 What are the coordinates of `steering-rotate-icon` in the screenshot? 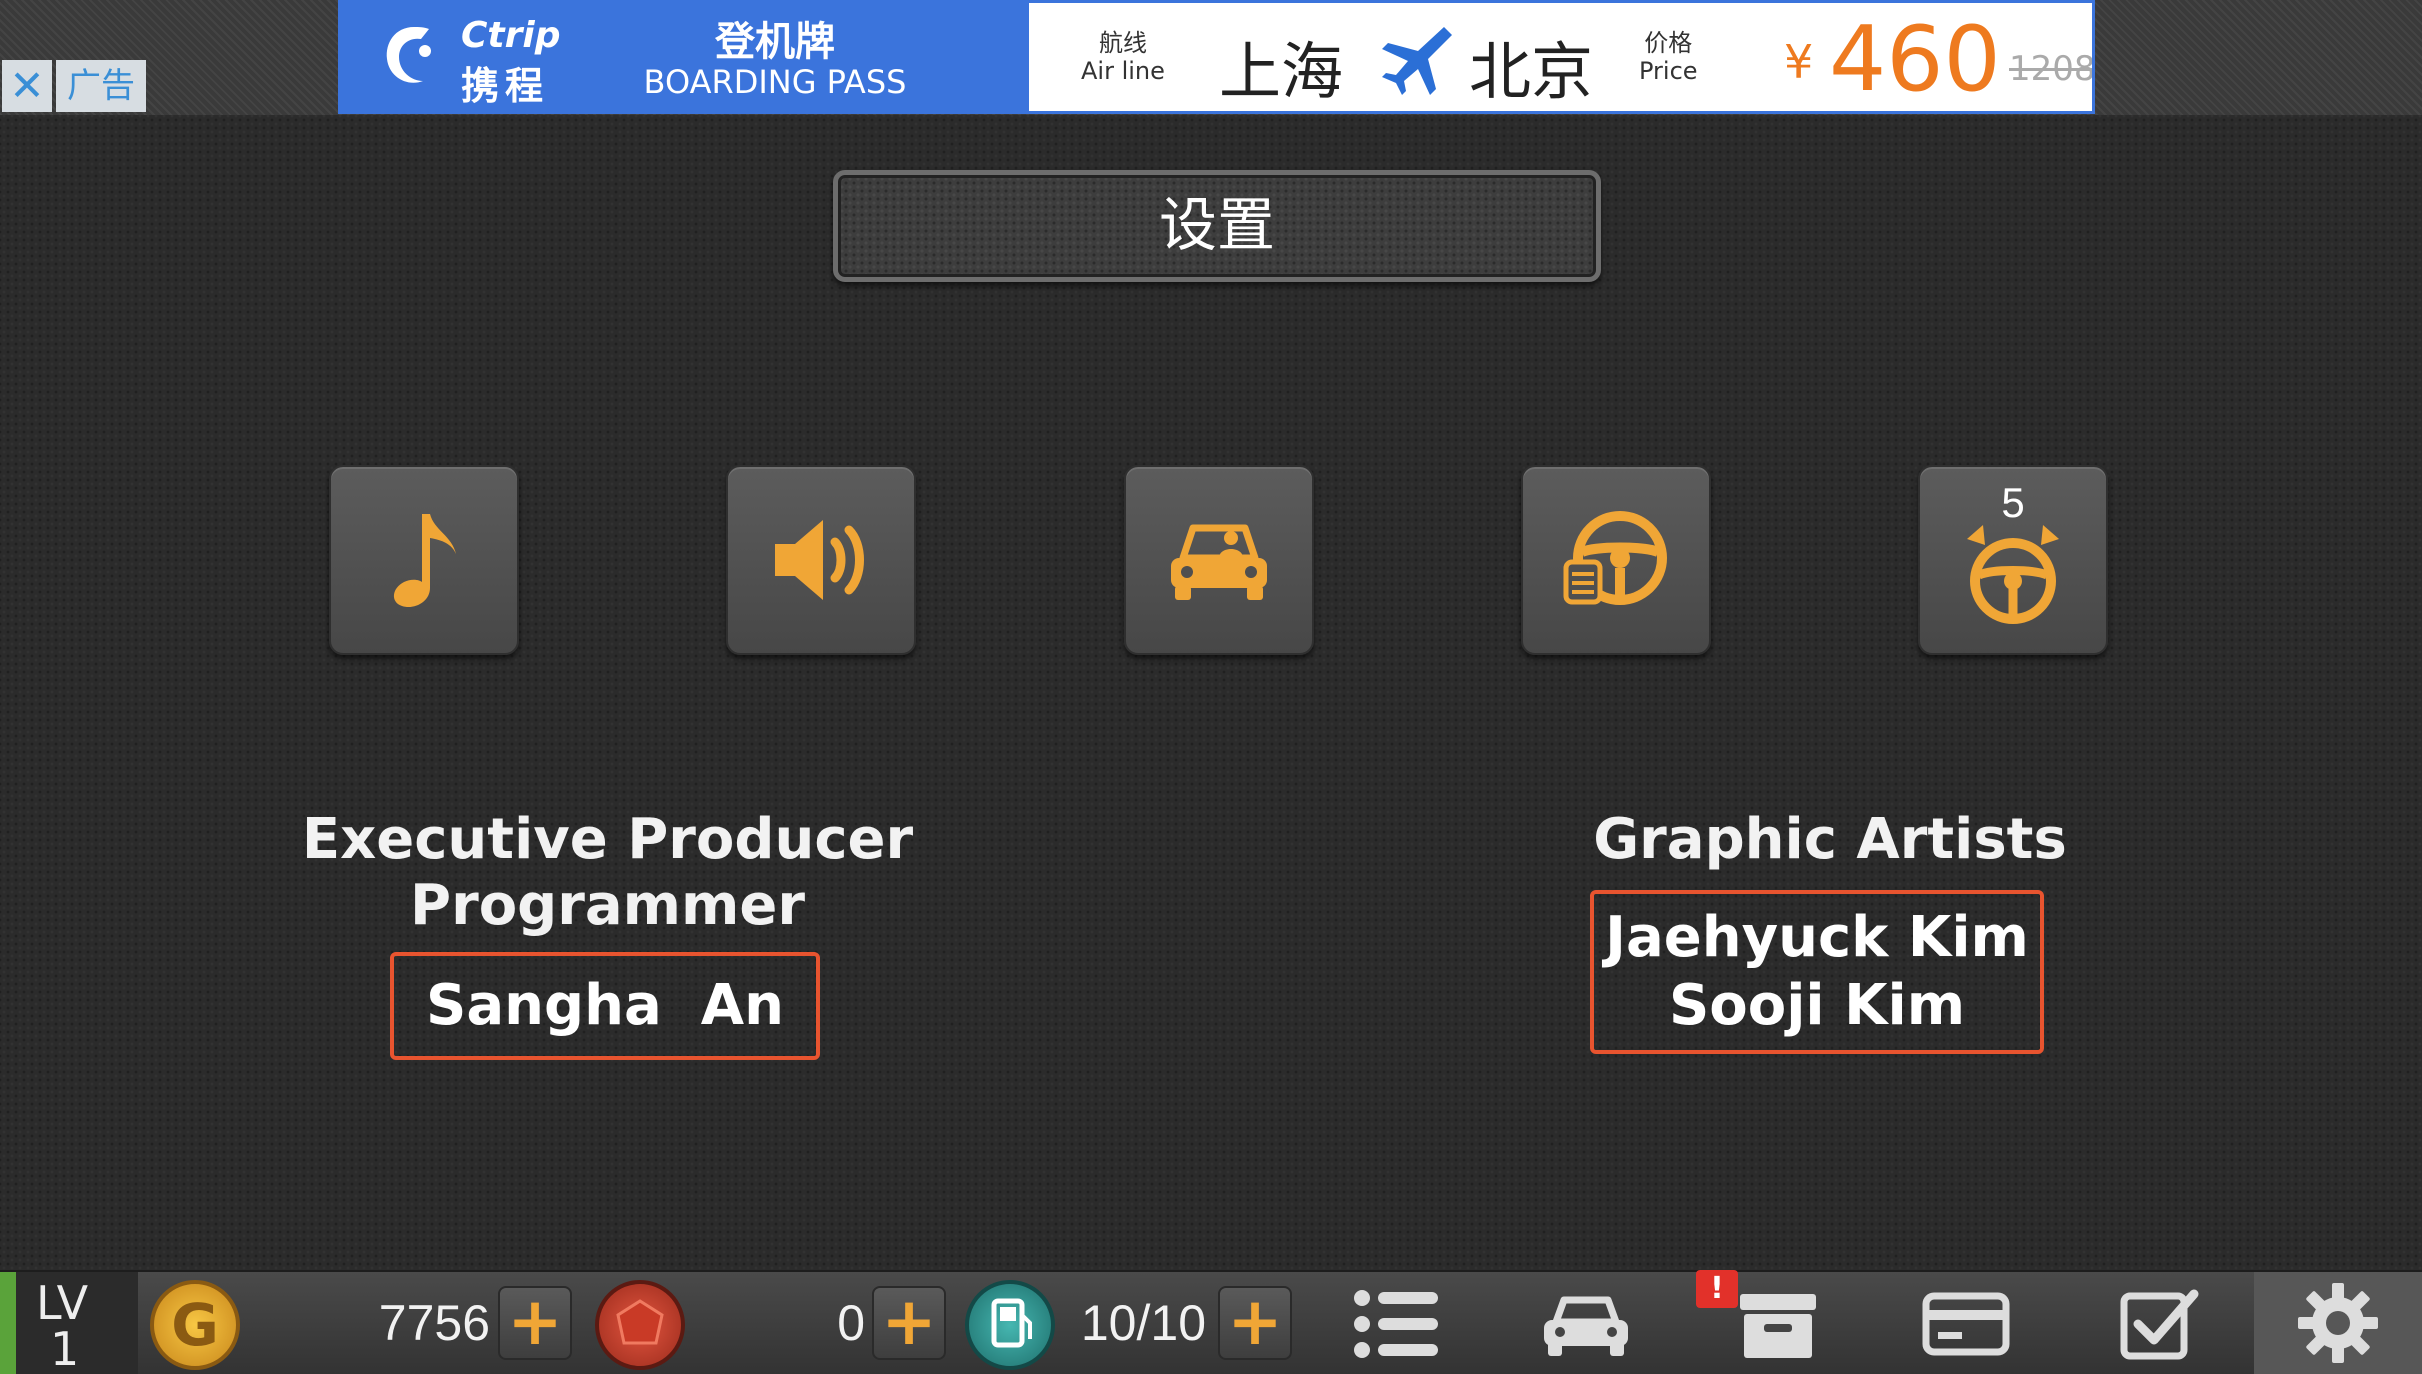 It's located at (2013, 574).